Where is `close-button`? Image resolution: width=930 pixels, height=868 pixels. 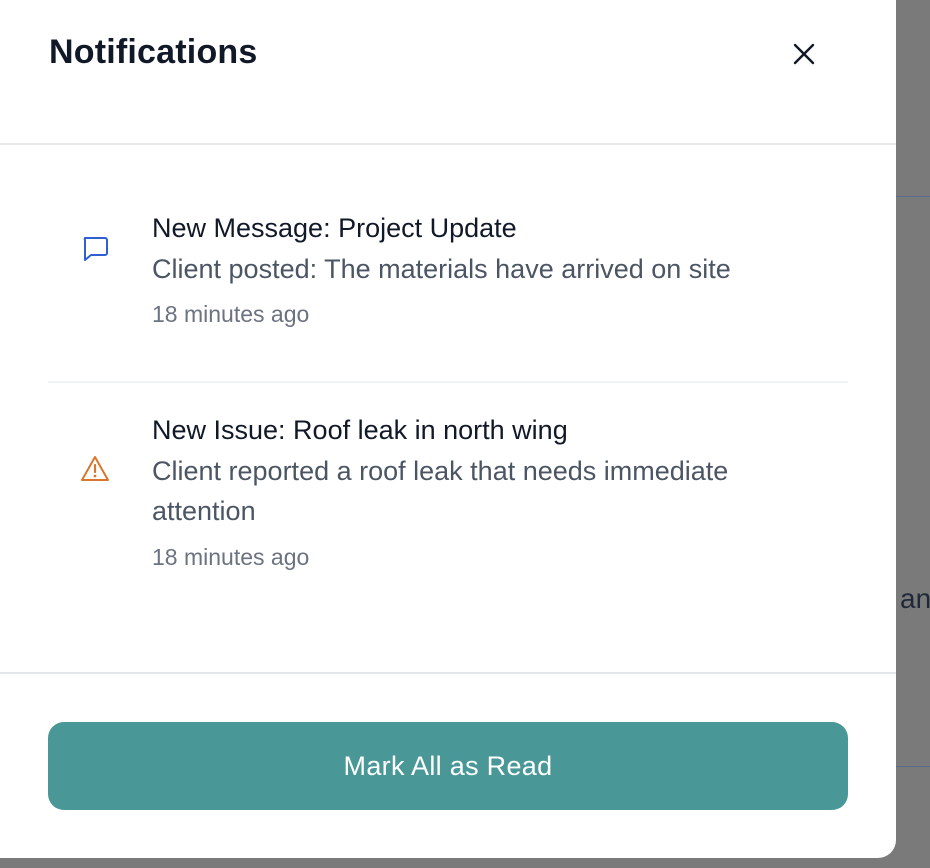 close-button is located at coordinates (804, 54).